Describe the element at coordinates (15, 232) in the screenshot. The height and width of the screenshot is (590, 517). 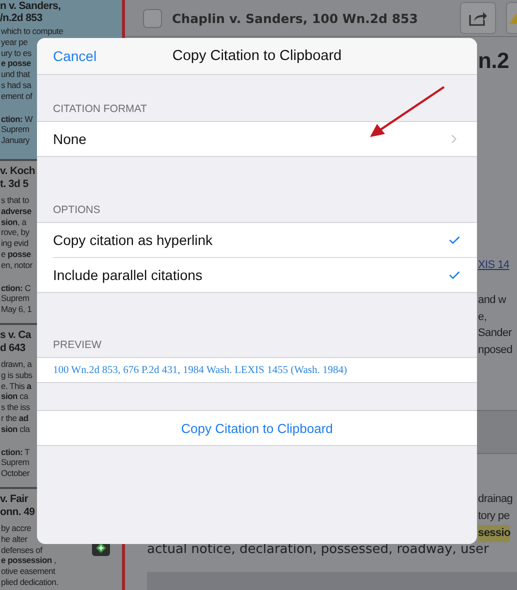
I see `case-snippet: rove, by` at that location.